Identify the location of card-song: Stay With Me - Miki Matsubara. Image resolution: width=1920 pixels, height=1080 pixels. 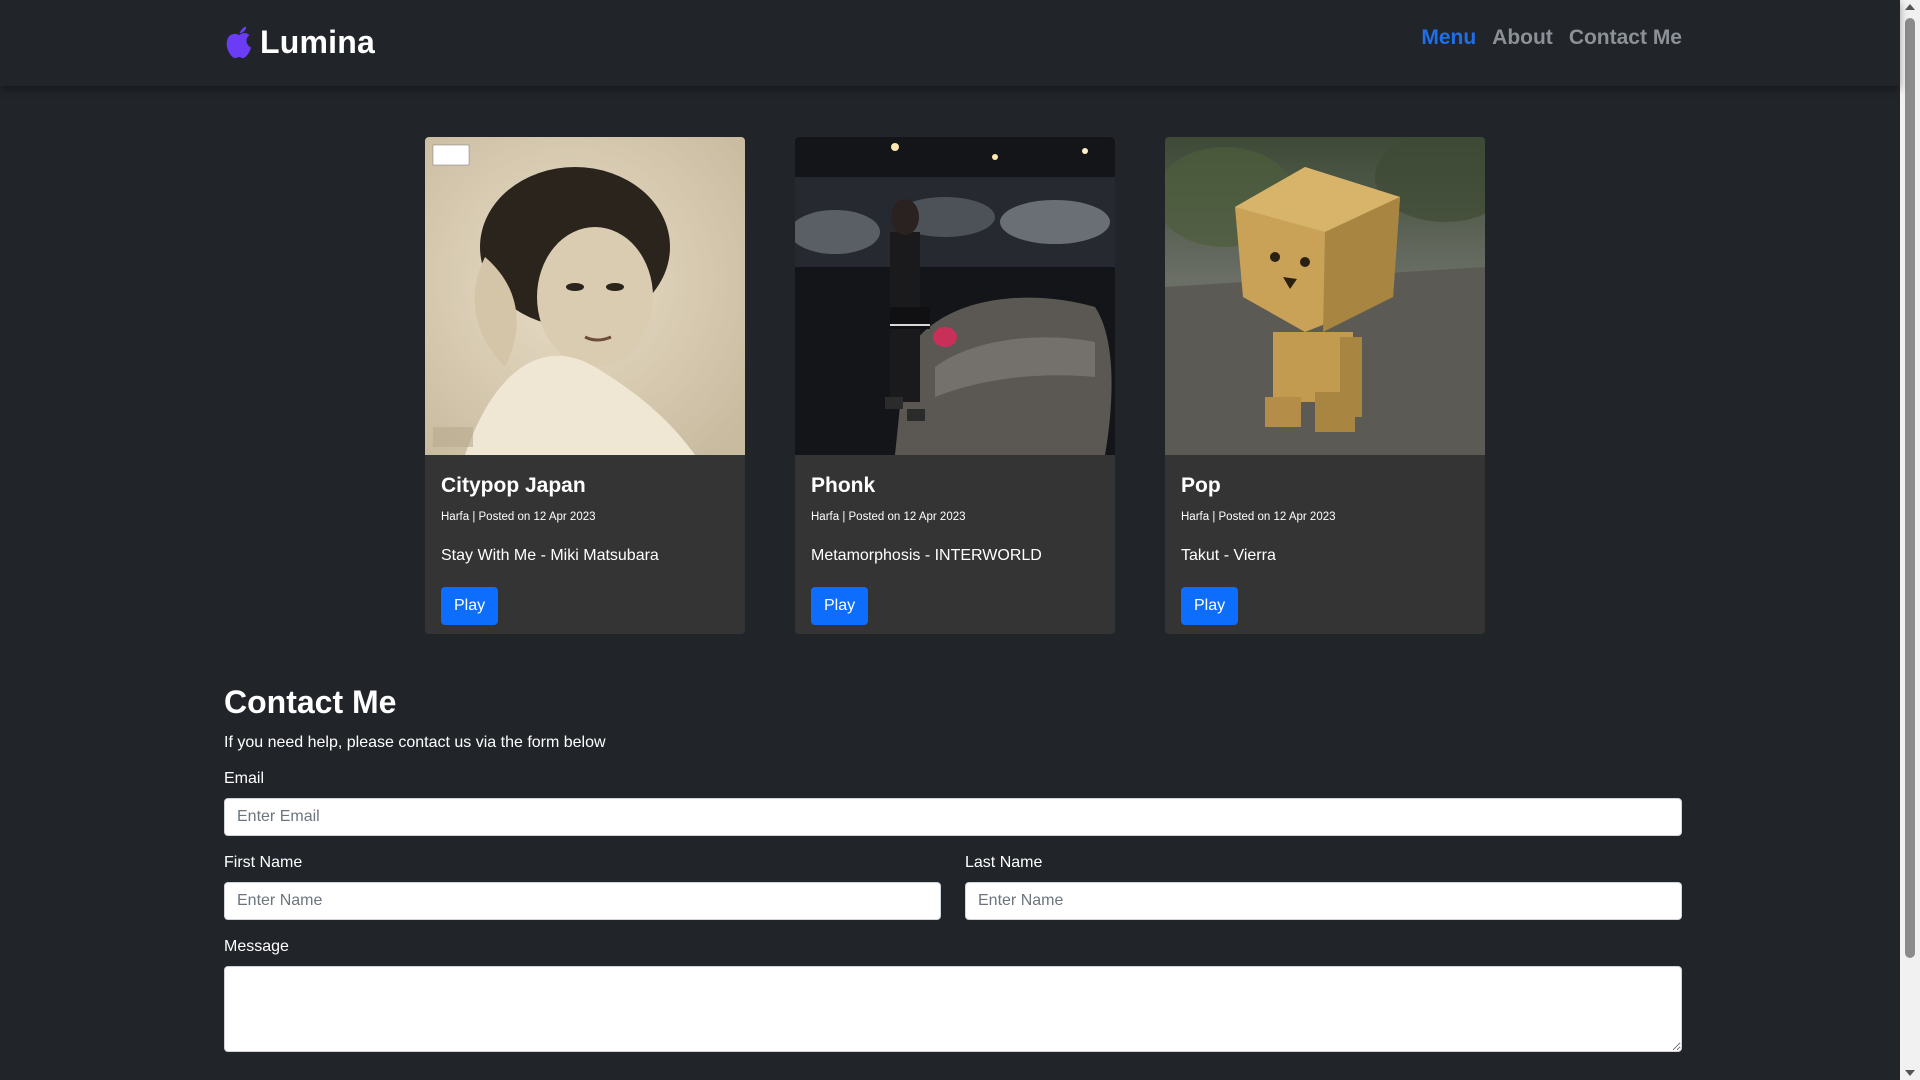
(550, 555).